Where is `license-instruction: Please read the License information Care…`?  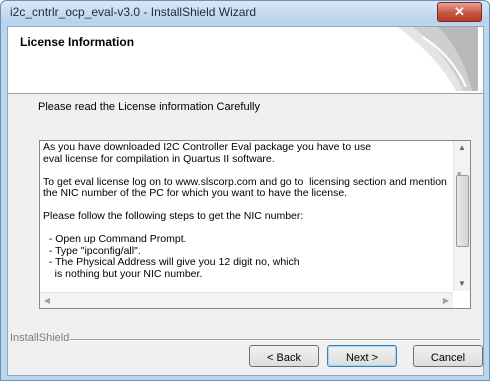
license-instruction: Please read the License information Care… is located at coordinates (149, 107).